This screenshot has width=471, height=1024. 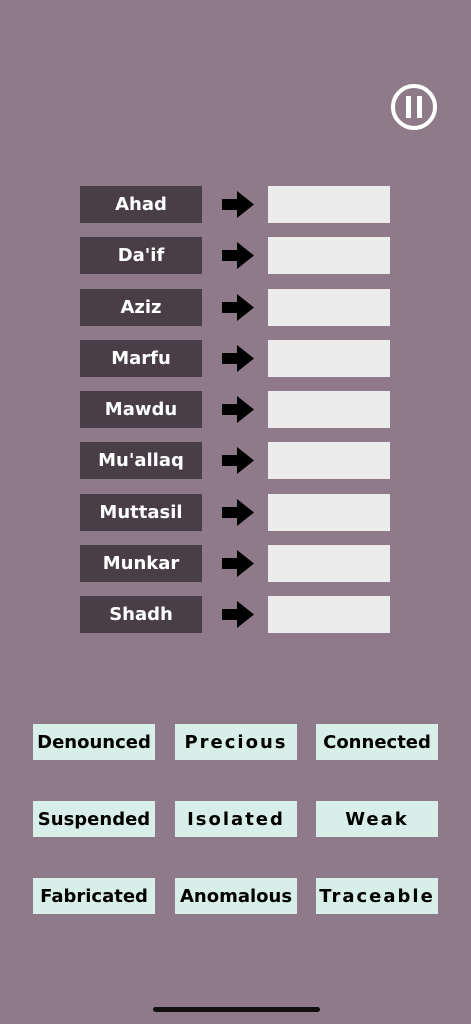 I want to click on pair-row: Shadh, so click(x=236, y=615).